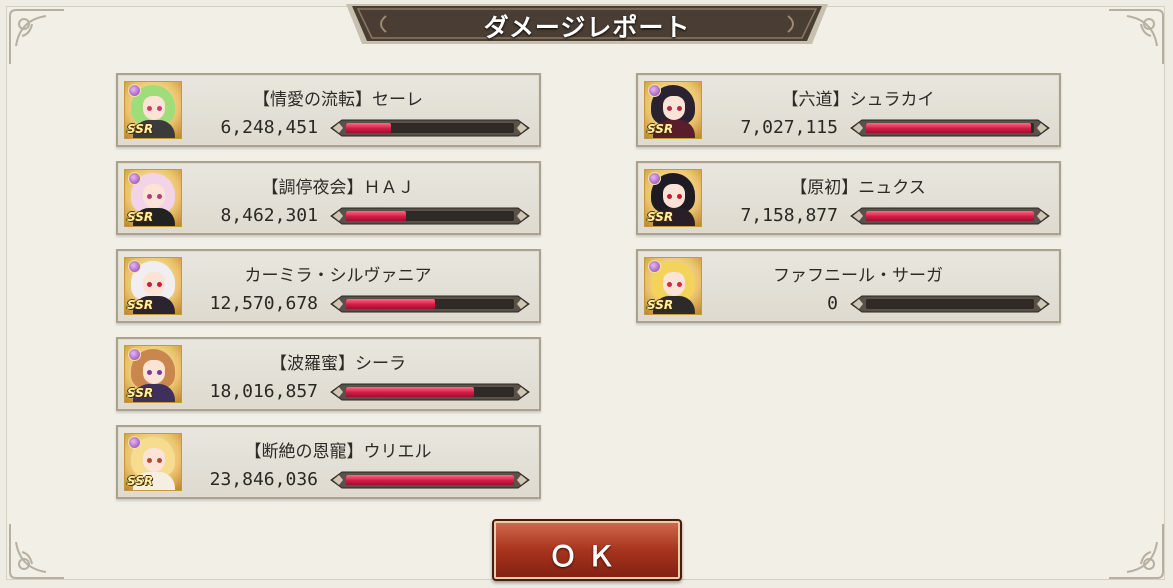 Image resolution: width=1173 pixels, height=588 pixels. Describe the element at coordinates (789, 215) in the screenshot. I see `damage-value: 7,158,877` at that location.